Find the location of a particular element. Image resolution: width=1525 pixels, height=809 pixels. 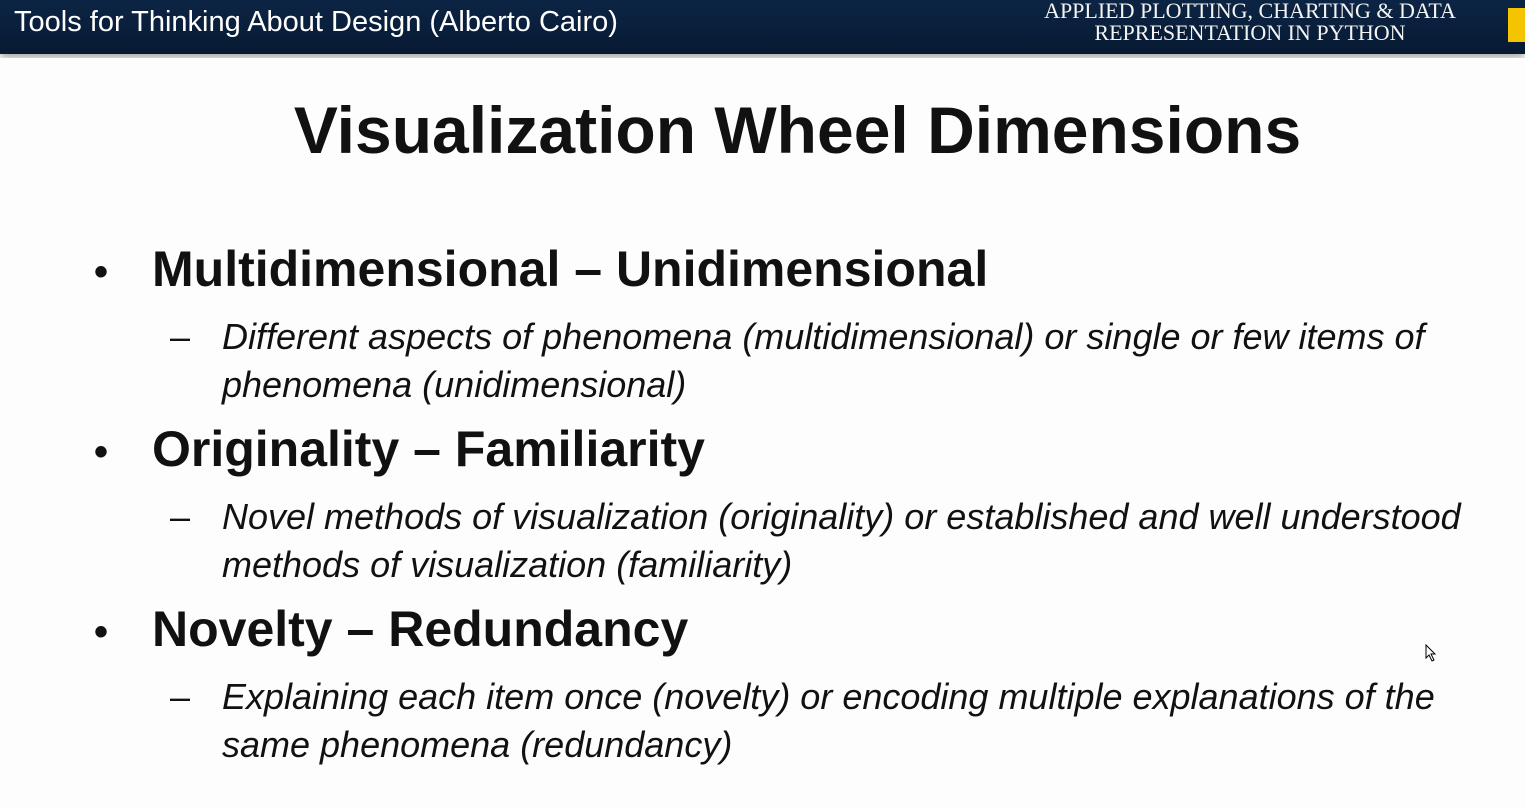

bullet-heading: • Multidimensional – Unidimensional is located at coordinates (541, 269).